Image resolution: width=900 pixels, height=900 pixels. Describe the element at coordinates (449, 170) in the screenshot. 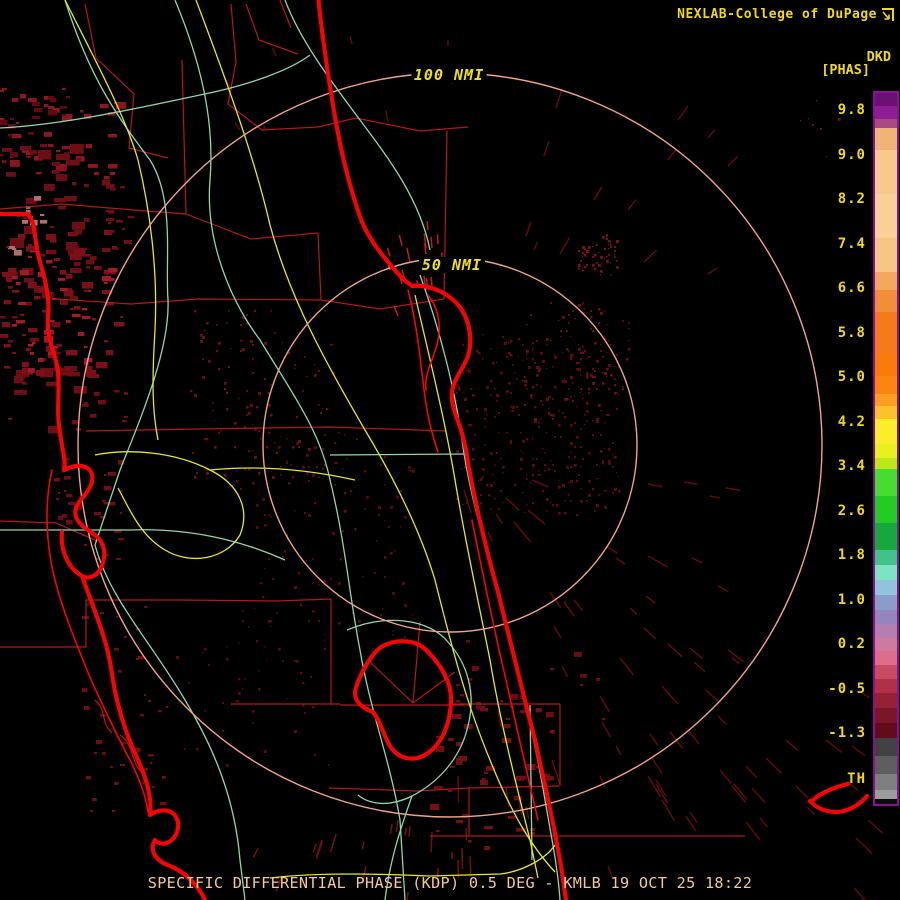

I see `range-ring-labels: 100 NMI 50 NMI` at that location.